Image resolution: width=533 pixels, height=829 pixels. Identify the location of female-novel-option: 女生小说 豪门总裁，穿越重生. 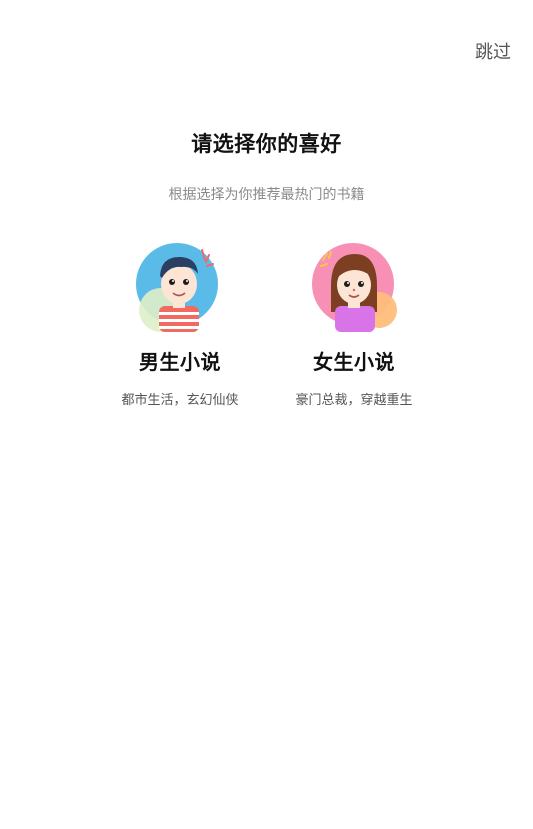
(354, 324).